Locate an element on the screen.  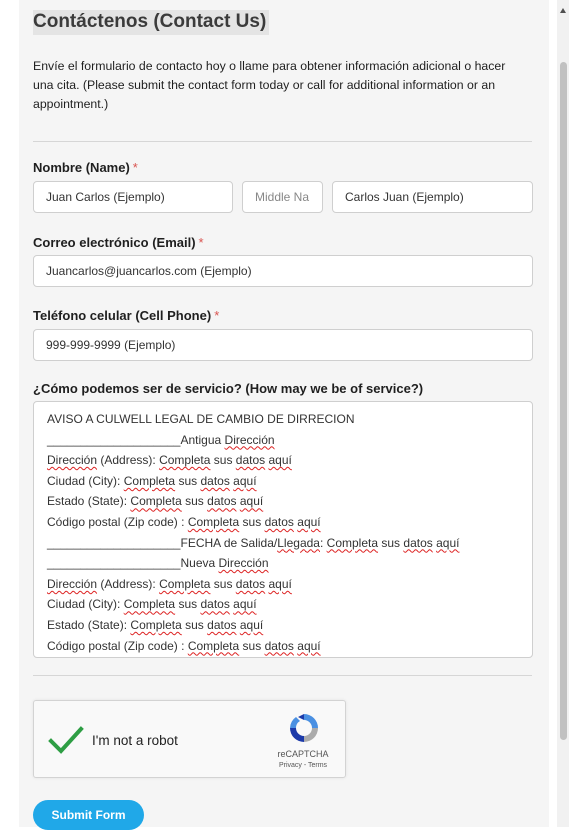
name-label-text: Nombre (Name) is located at coordinates (81, 167).